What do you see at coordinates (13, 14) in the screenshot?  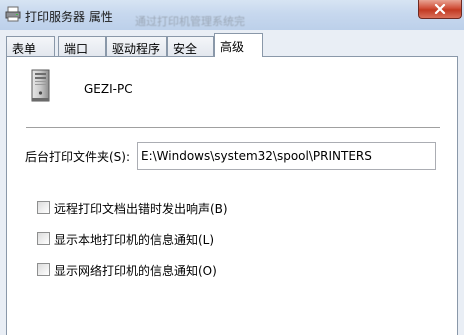 I see `printer-server-icon` at bounding box center [13, 14].